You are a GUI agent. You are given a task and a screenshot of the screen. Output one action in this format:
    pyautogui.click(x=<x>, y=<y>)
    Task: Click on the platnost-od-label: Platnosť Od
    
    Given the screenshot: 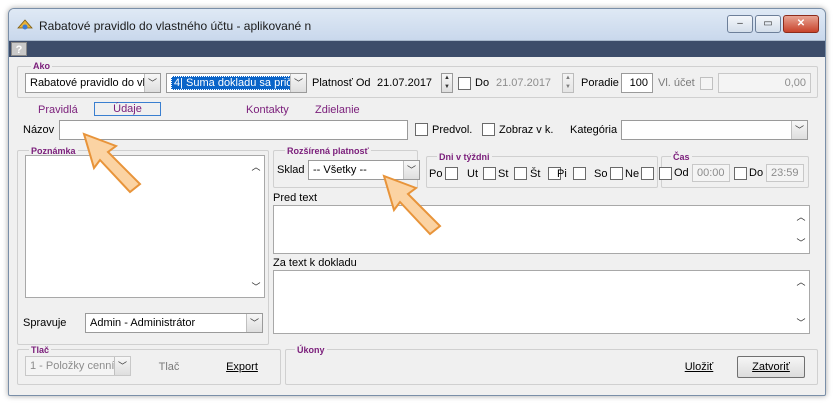 What is the action you would take?
    pyautogui.click(x=341, y=83)
    